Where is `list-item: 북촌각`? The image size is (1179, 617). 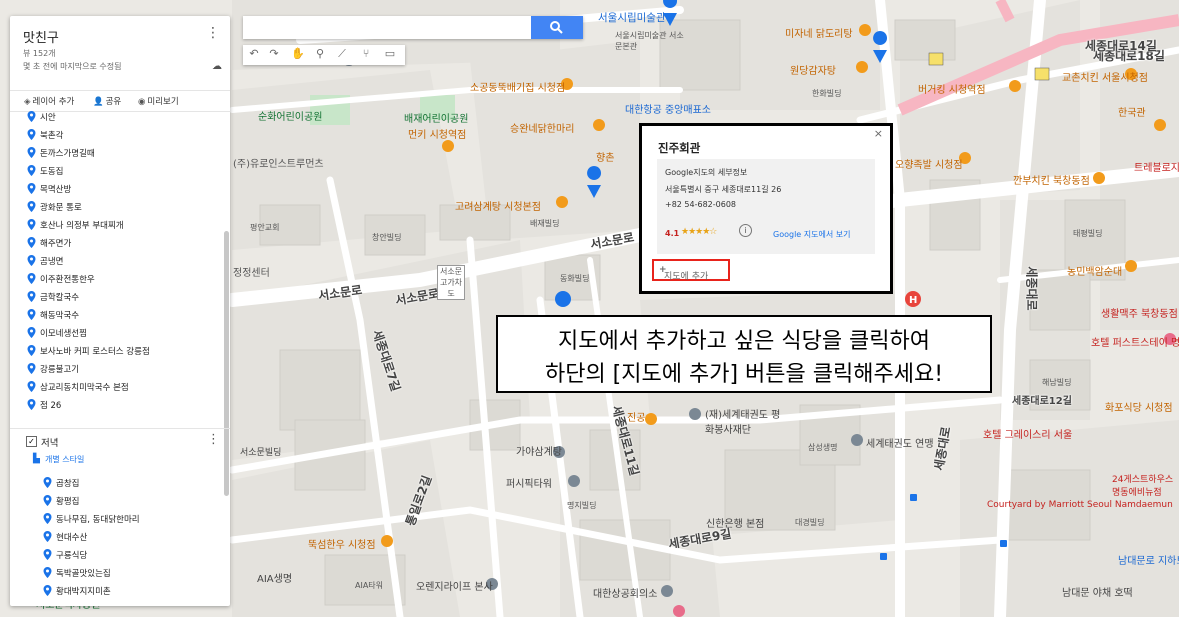
list-item: 북촌각 is located at coordinates (45, 135).